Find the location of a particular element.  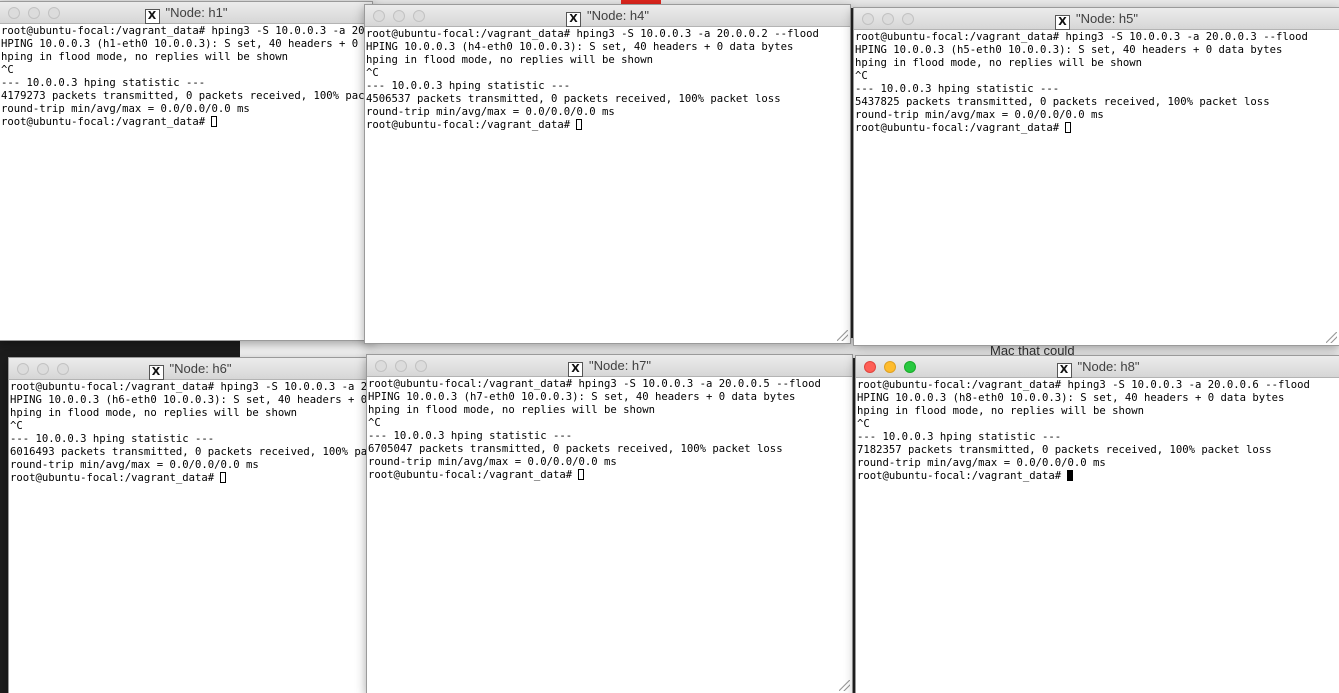

window-titlebar: X "Node: h4" is located at coordinates (607, 16).